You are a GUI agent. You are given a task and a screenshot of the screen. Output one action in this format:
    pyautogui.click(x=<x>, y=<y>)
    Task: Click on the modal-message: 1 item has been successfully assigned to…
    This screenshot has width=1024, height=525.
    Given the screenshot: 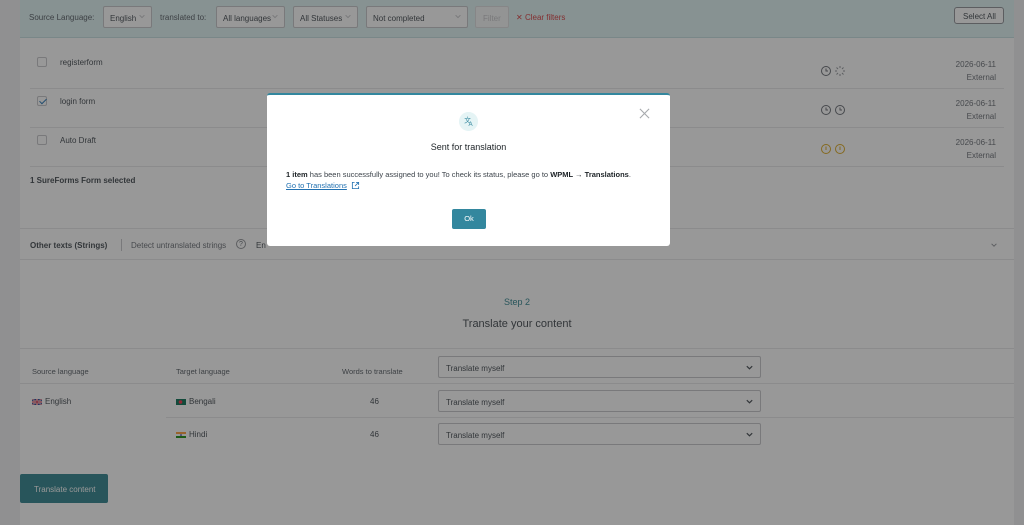 What is the action you would take?
    pyautogui.click(x=471, y=174)
    